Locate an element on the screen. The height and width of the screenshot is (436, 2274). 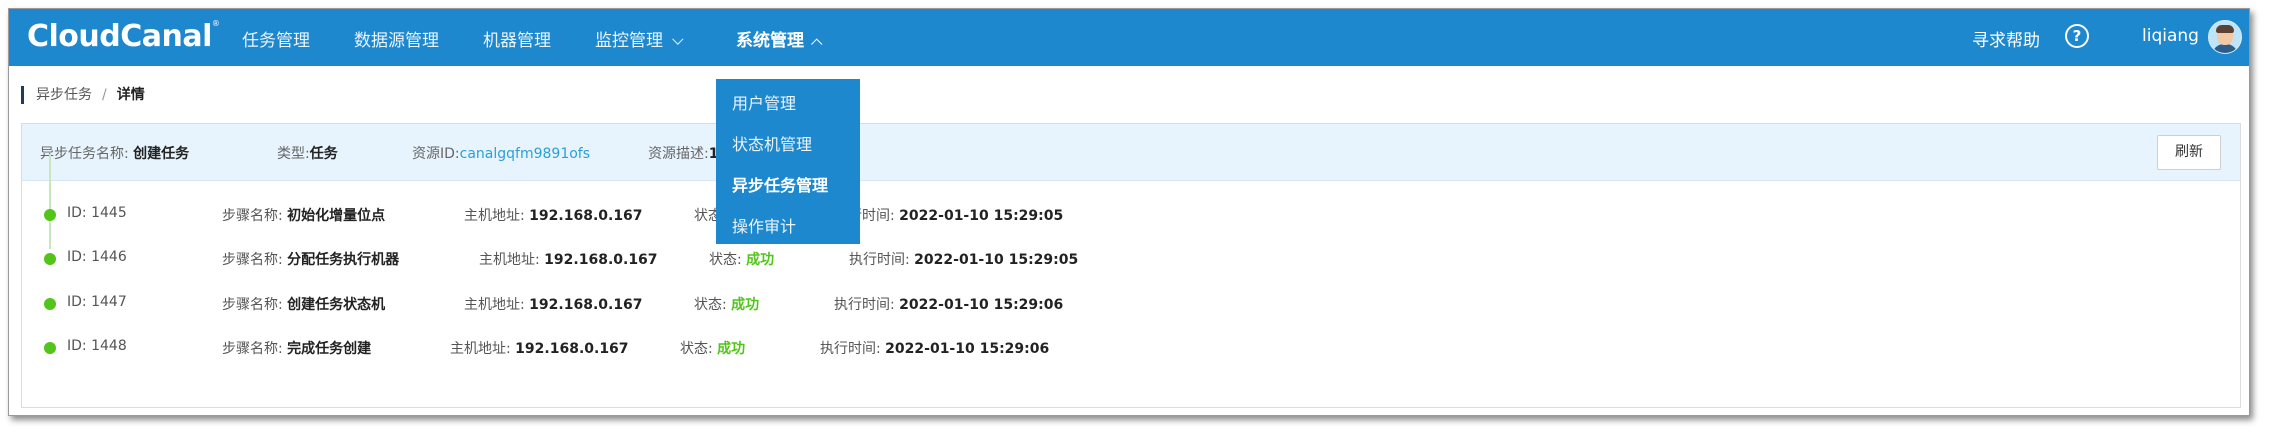
breadcrumb: 异步任务 / 详情 is located at coordinates (83, 95).